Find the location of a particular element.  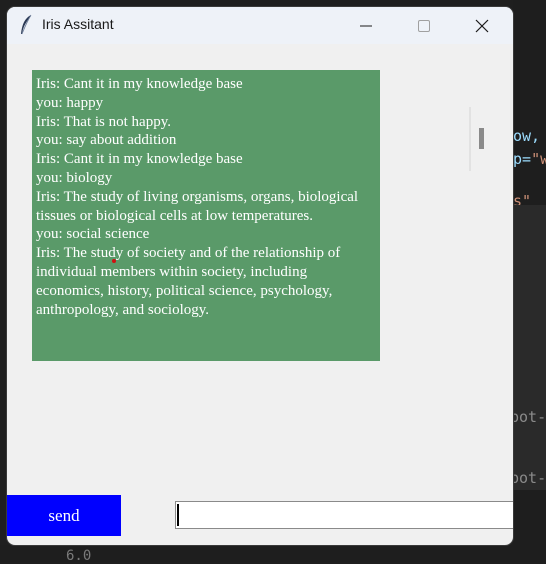

send-button: send is located at coordinates (64, 515).